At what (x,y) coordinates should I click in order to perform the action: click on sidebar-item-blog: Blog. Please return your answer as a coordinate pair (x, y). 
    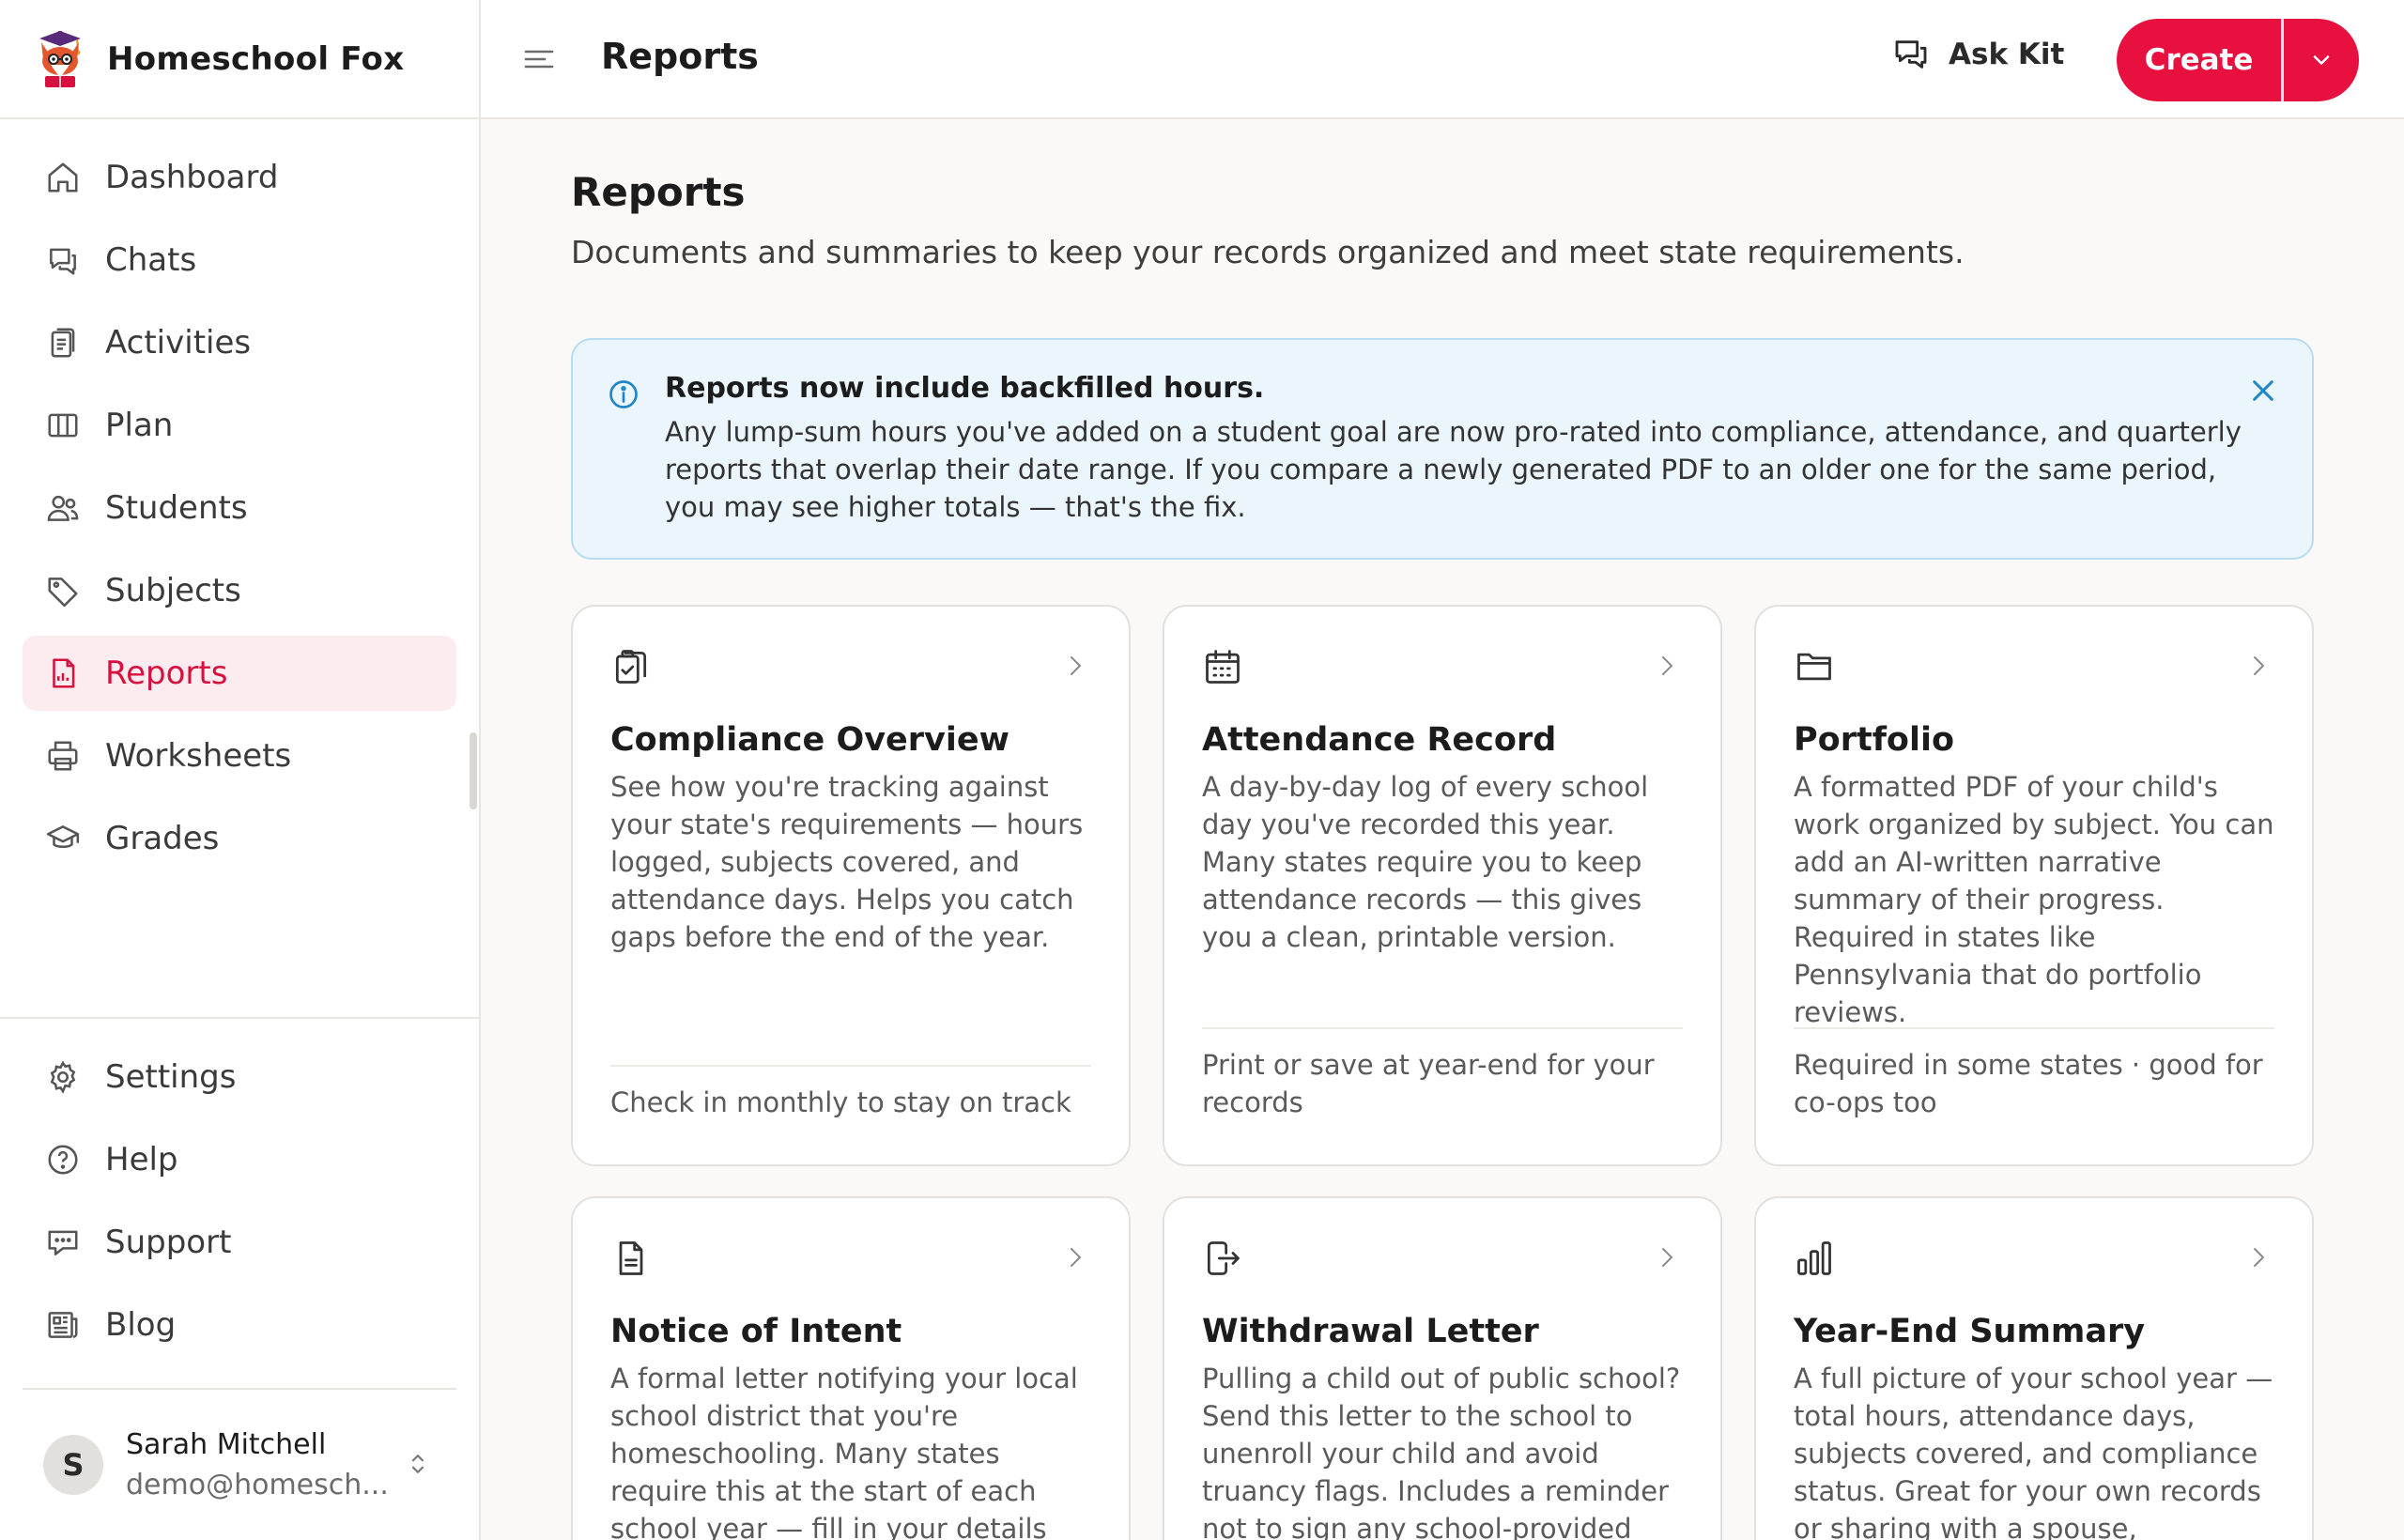
    Looking at the image, I should click on (239, 1325).